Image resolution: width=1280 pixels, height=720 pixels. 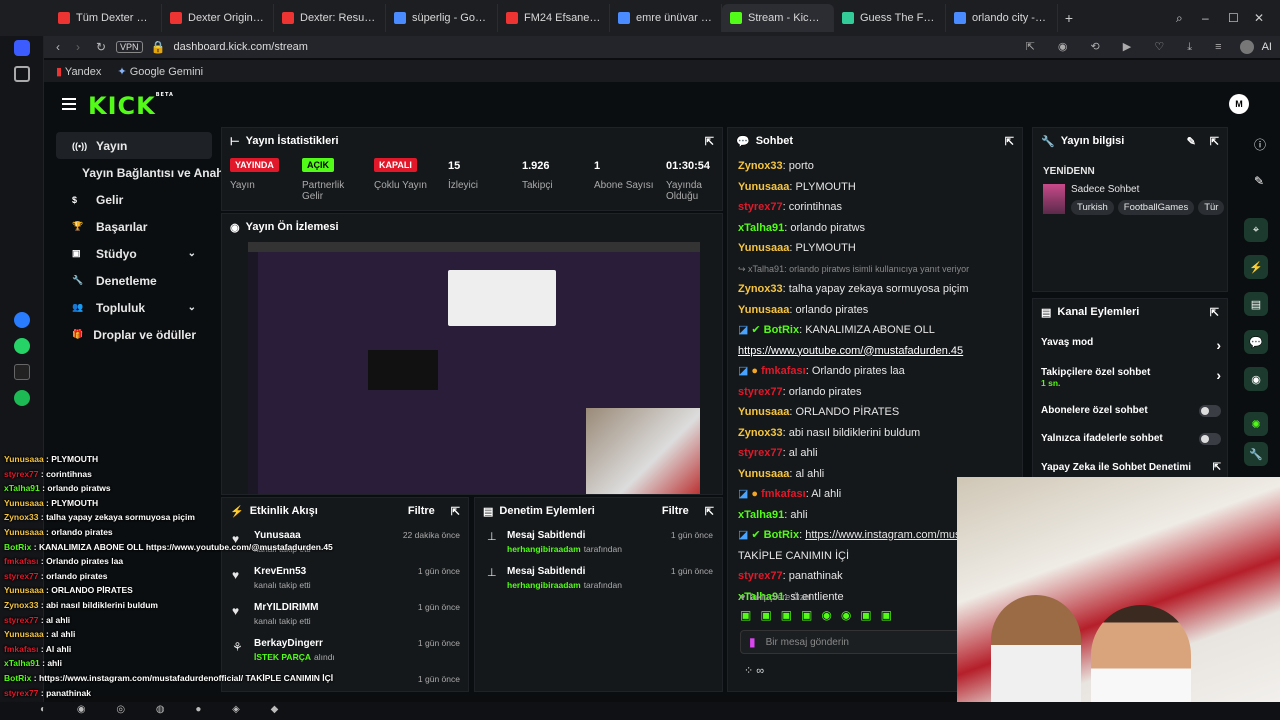 I want to click on reload-icon: ↻, so click(x=106, y=47).